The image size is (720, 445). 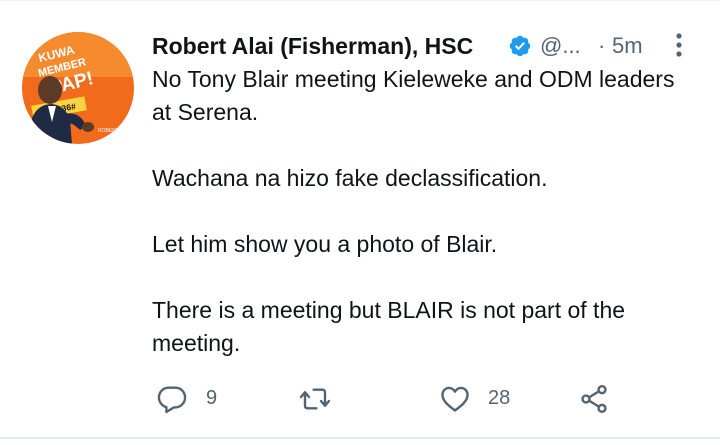 What do you see at coordinates (325, 244) in the screenshot?
I see `tweet-paragraph: Let him show you a photo of Blair.` at bounding box center [325, 244].